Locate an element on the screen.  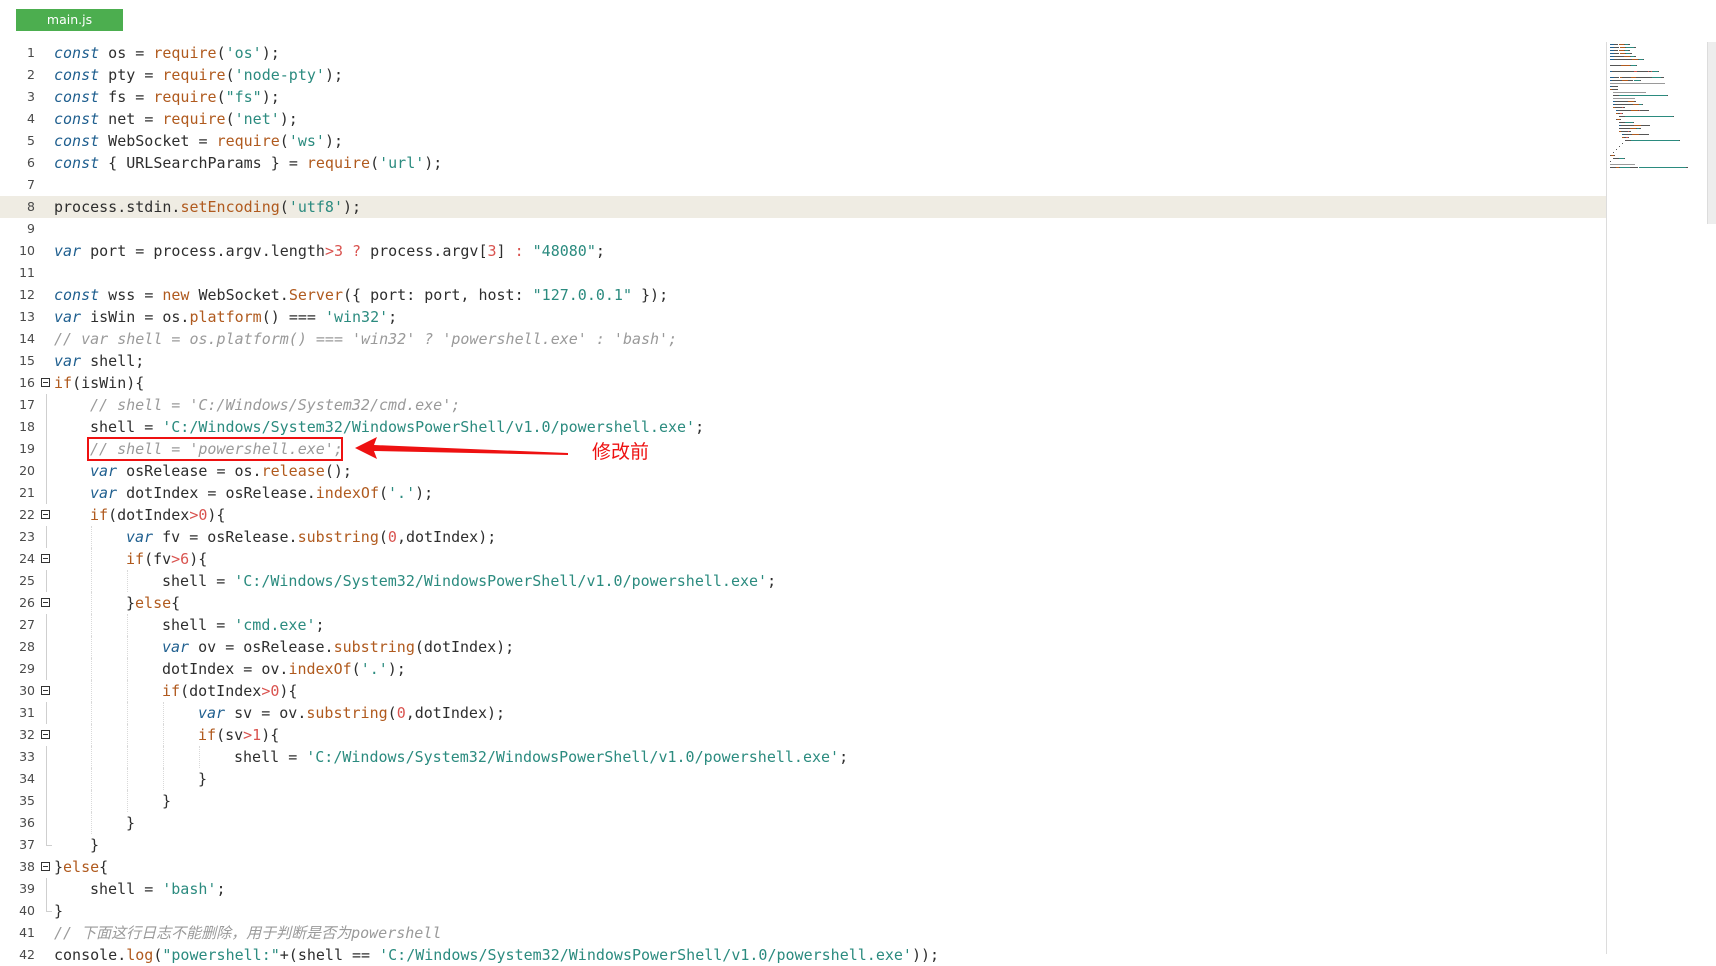
code-line: 1 const os = require('os'); is located at coordinates (803, 53).